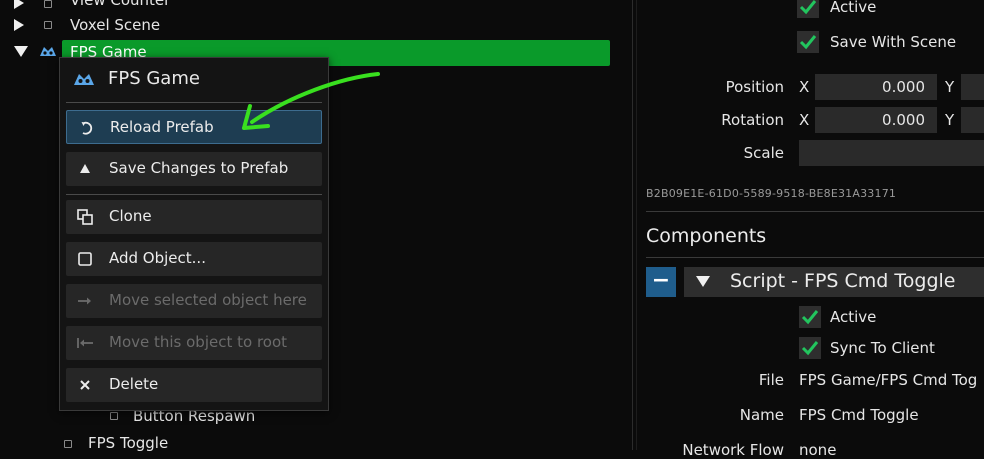  Describe the element at coordinates (194, 385) in the screenshot. I see `delete-item: Delete` at that location.